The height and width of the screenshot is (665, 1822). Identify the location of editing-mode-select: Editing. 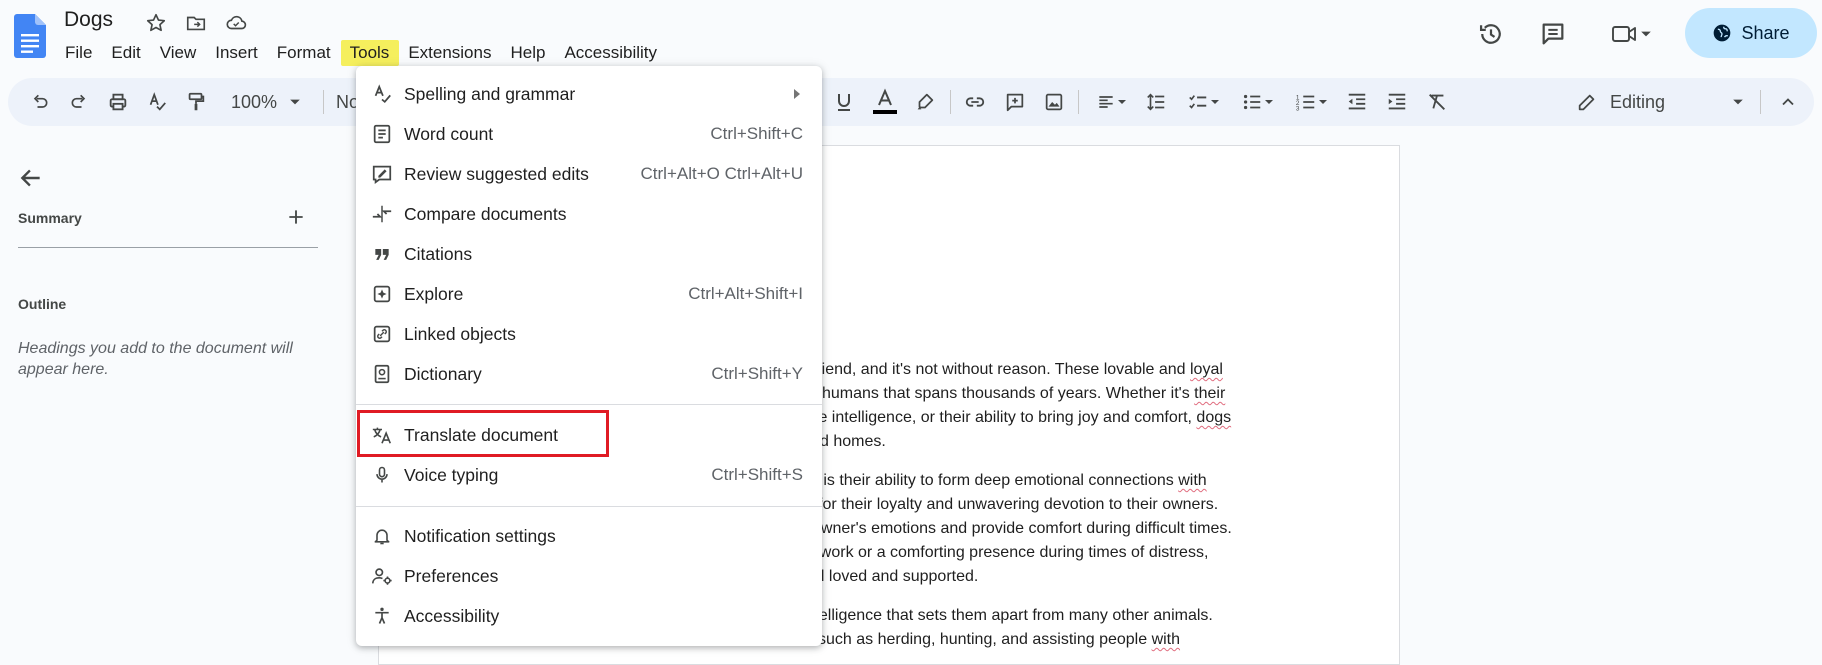
(1671, 102).